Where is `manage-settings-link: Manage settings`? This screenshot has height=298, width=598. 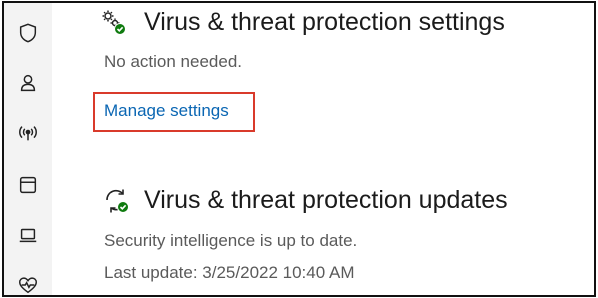
manage-settings-link: Manage settings is located at coordinates (166, 111).